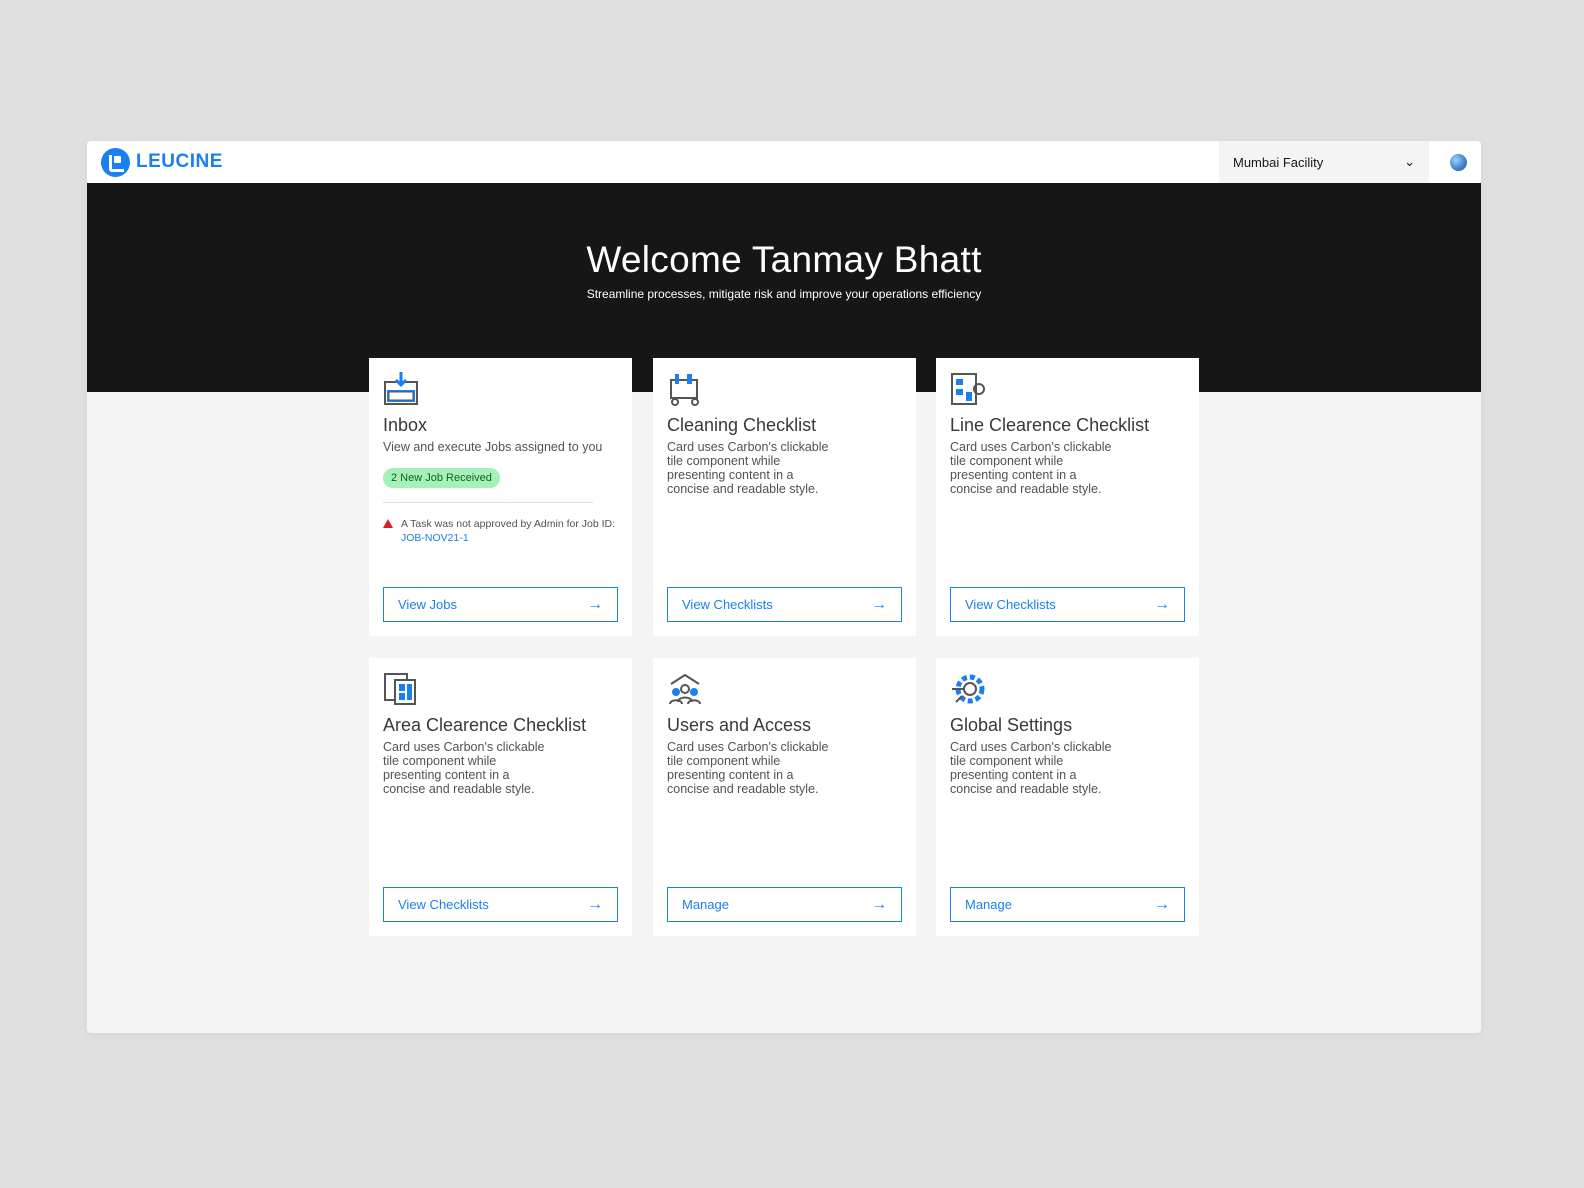 The height and width of the screenshot is (1188, 1584). Describe the element at coordinates (1067, 904) in the screenshot. I see `manage-settings-button: Manage →` at that location.